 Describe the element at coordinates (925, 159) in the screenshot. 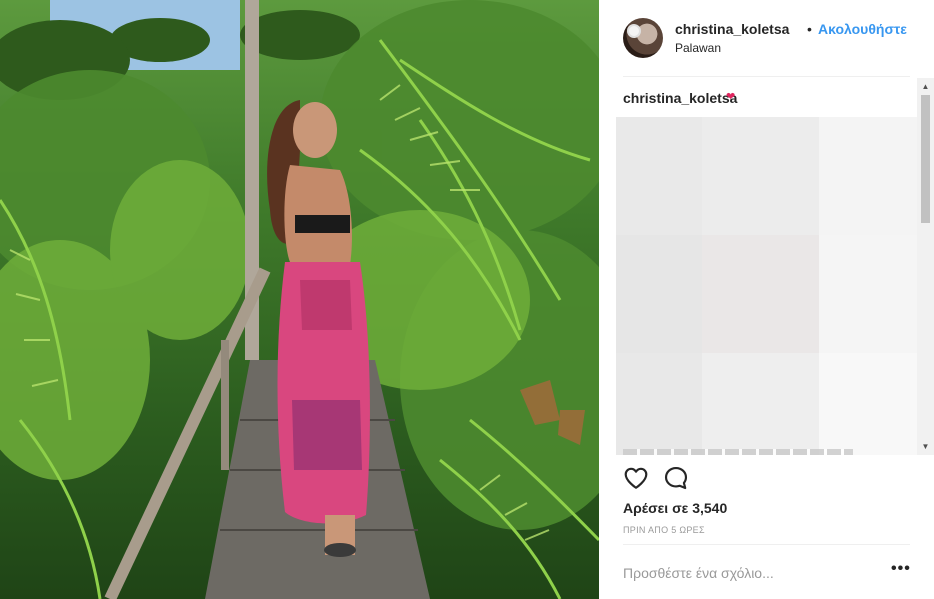

I see `scrollbar-thumb` at that location.